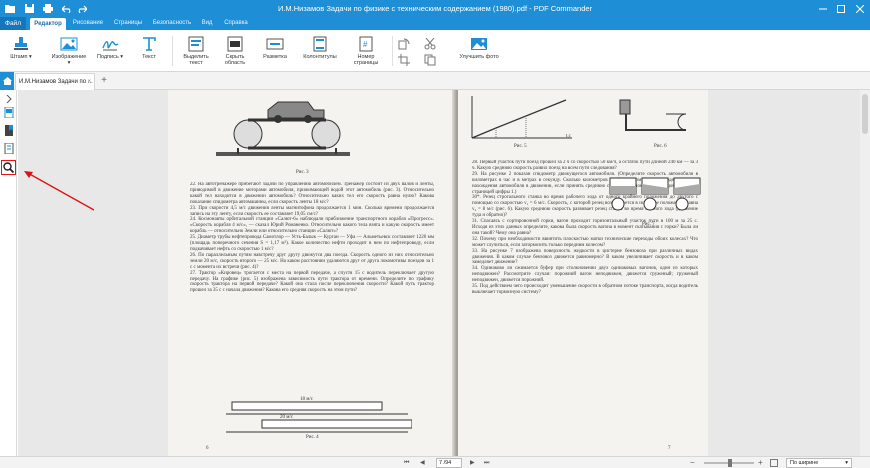 The height and width of the screenshot is (468, 870). I want to click on figure-trains, so click(319, 417).